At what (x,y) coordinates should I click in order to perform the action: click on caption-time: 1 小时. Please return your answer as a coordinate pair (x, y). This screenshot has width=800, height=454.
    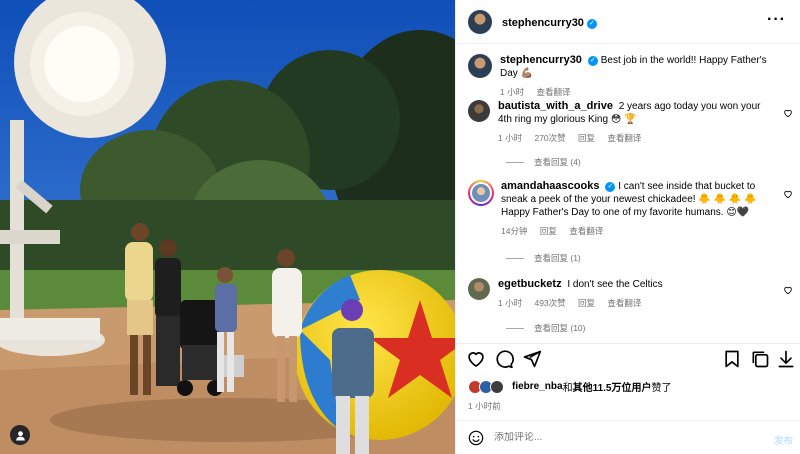
    Looking at the image, I should click on (512, 92).